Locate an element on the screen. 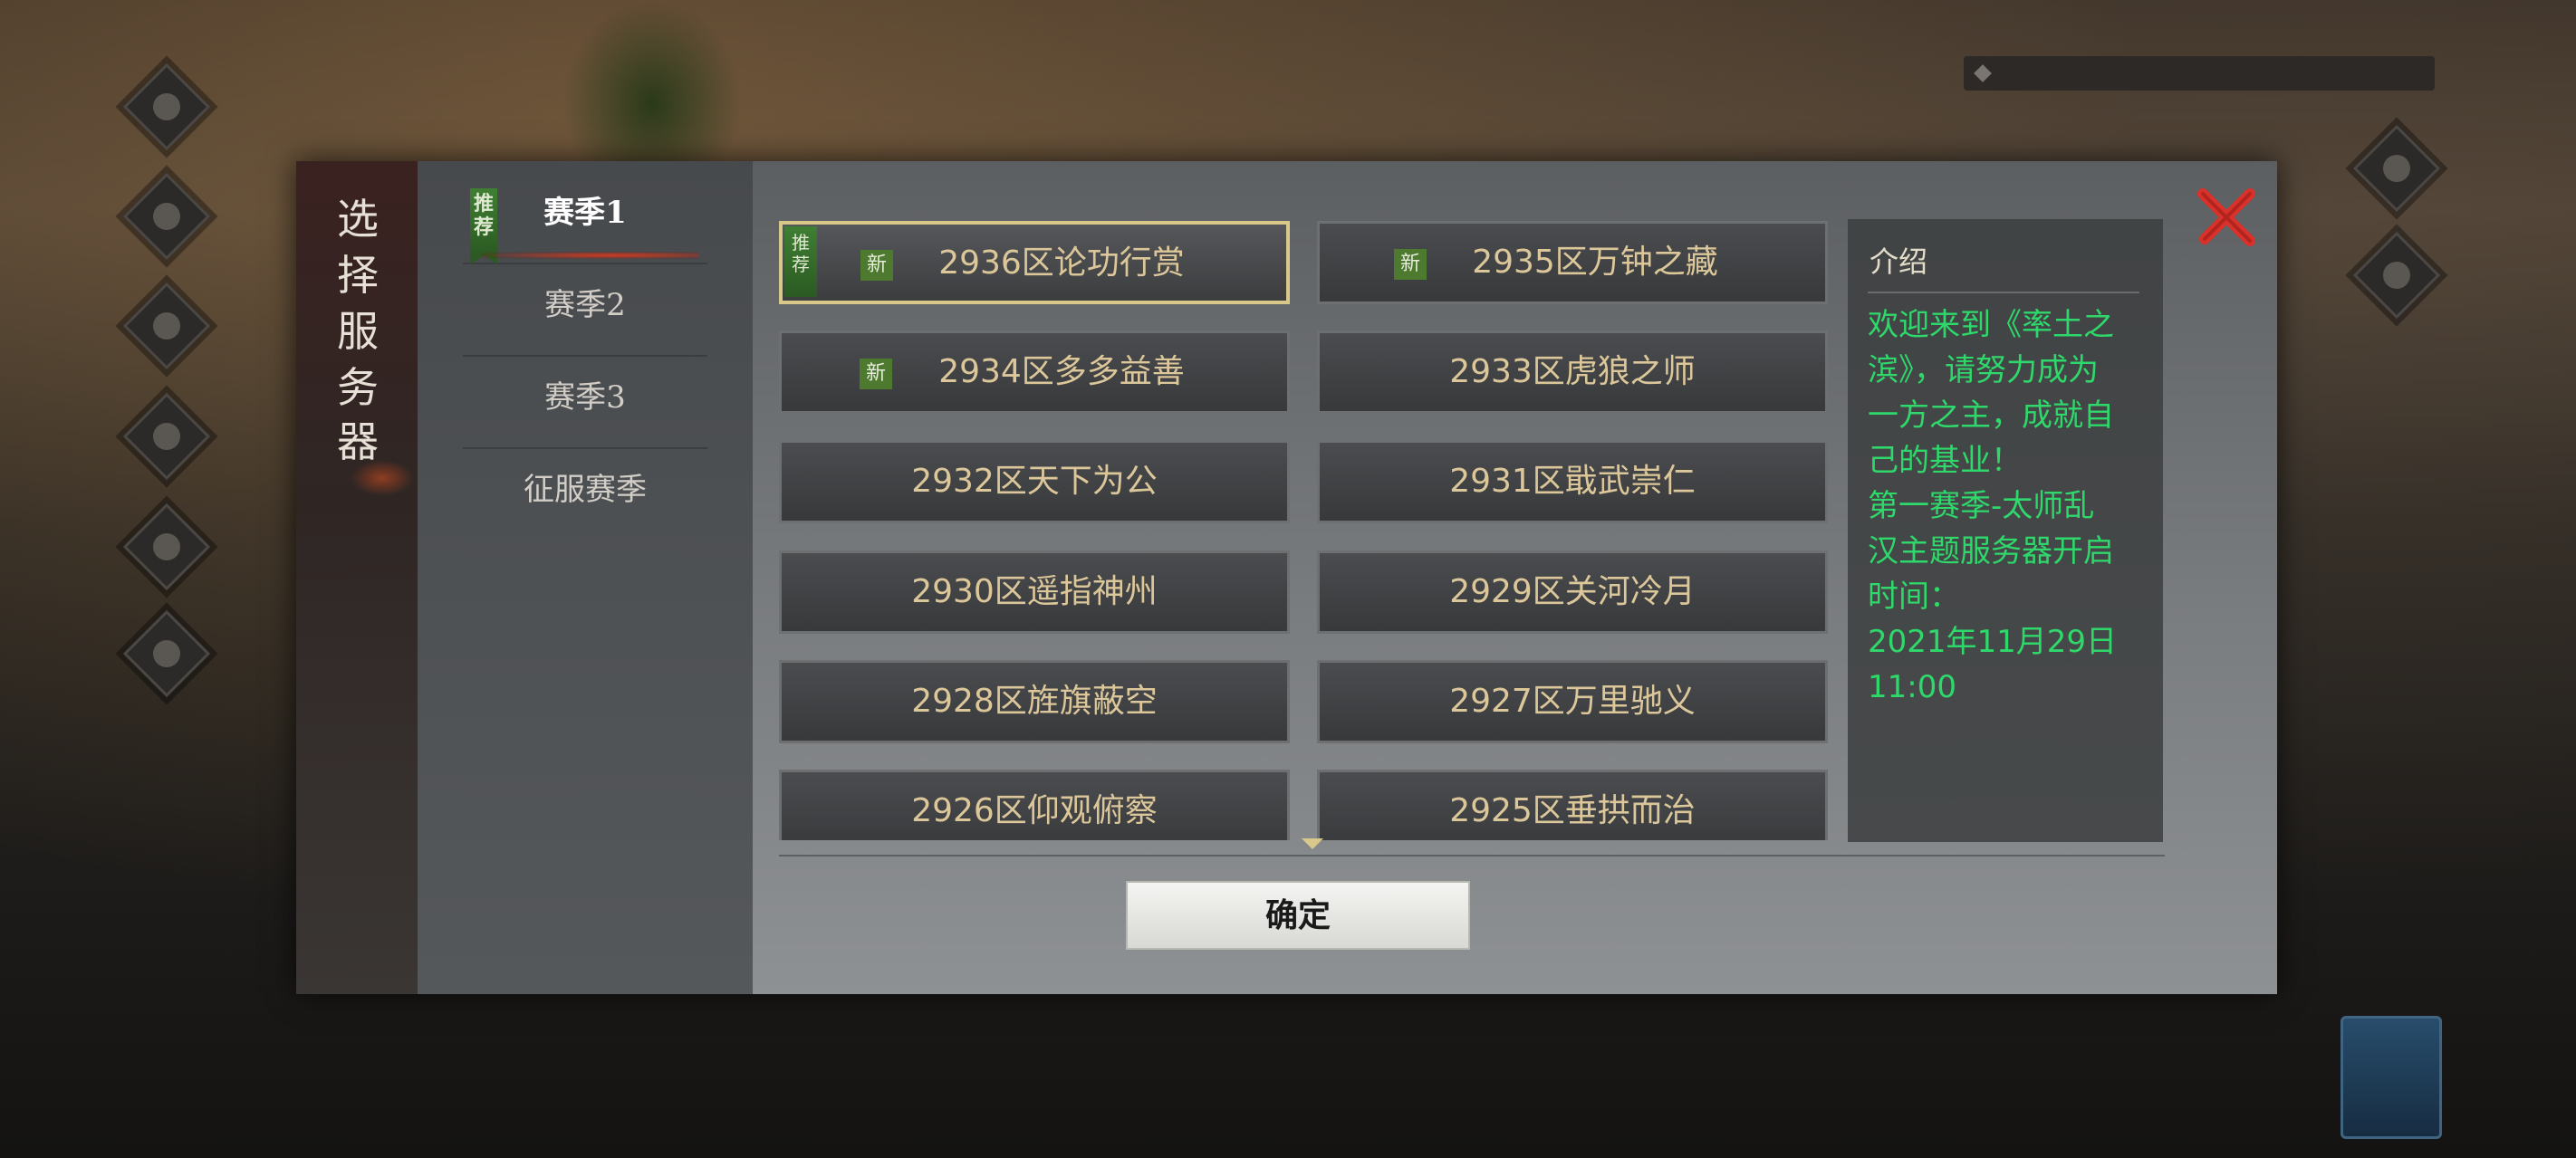  server-label: 2926区仰观俯察 is located at coordinates (1034, 810).